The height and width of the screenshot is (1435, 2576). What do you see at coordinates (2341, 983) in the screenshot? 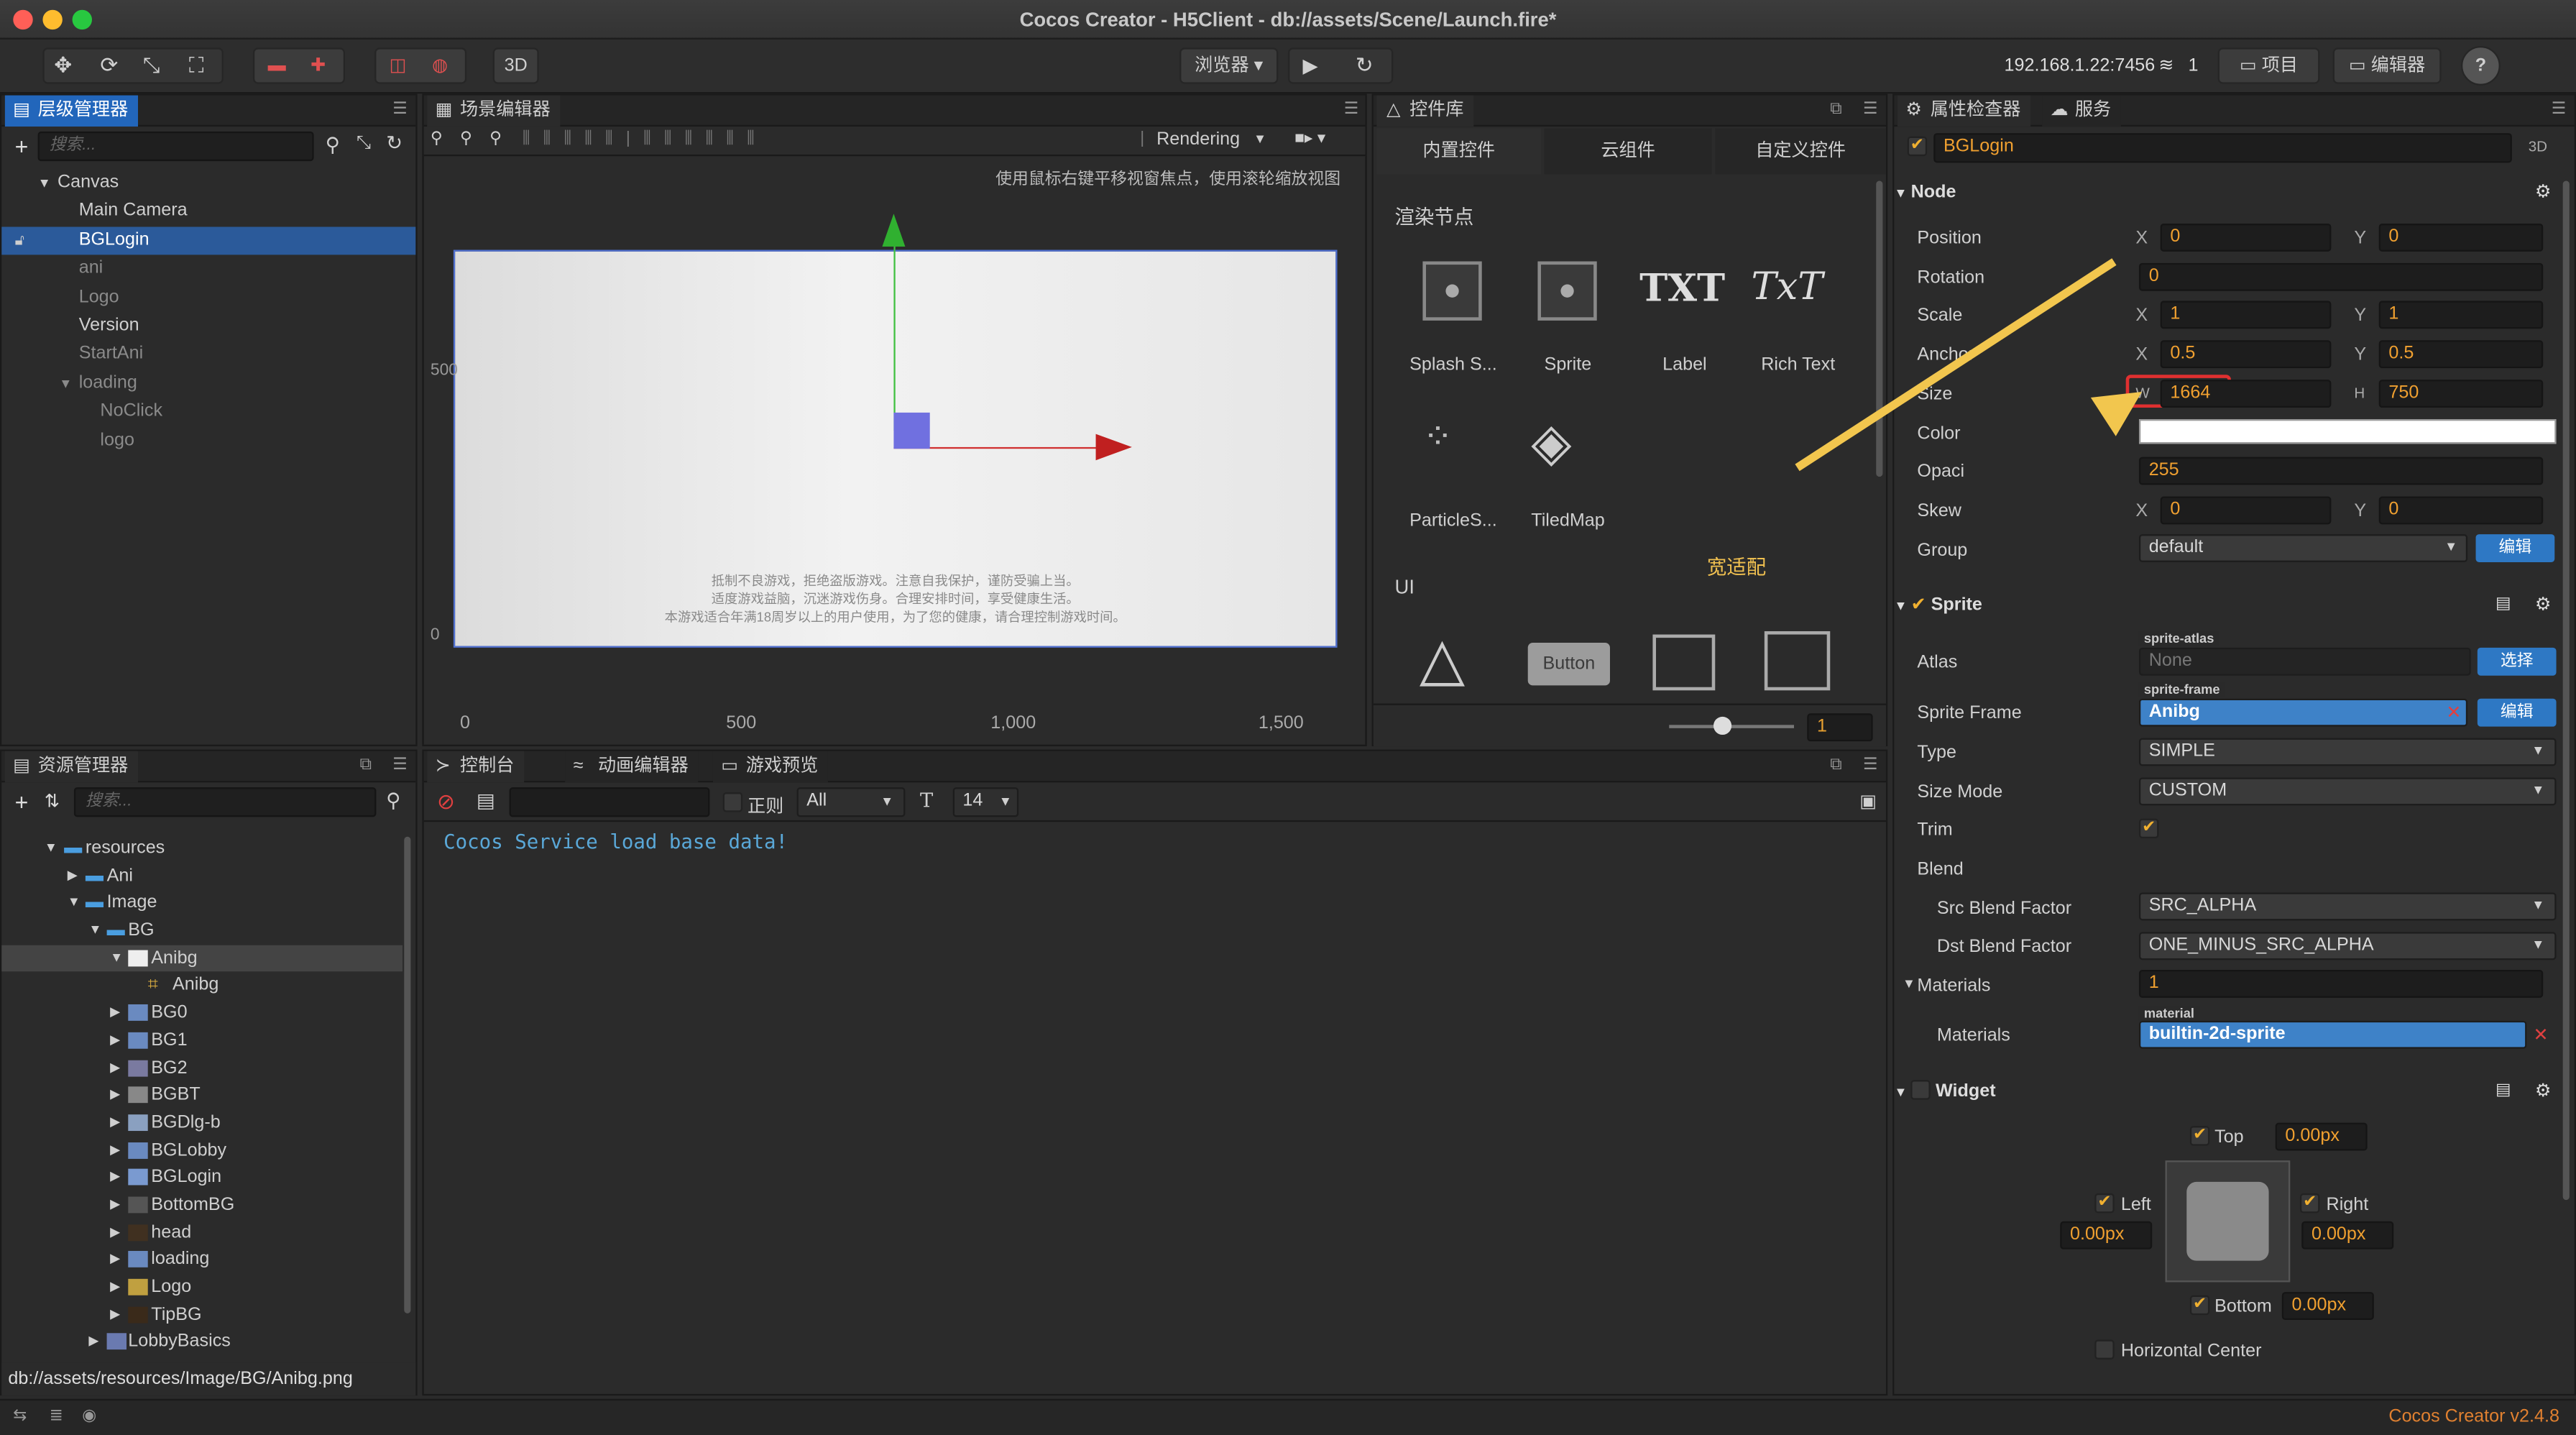
I see `materials-count-input: 1` at bounding box center [2341, 983].